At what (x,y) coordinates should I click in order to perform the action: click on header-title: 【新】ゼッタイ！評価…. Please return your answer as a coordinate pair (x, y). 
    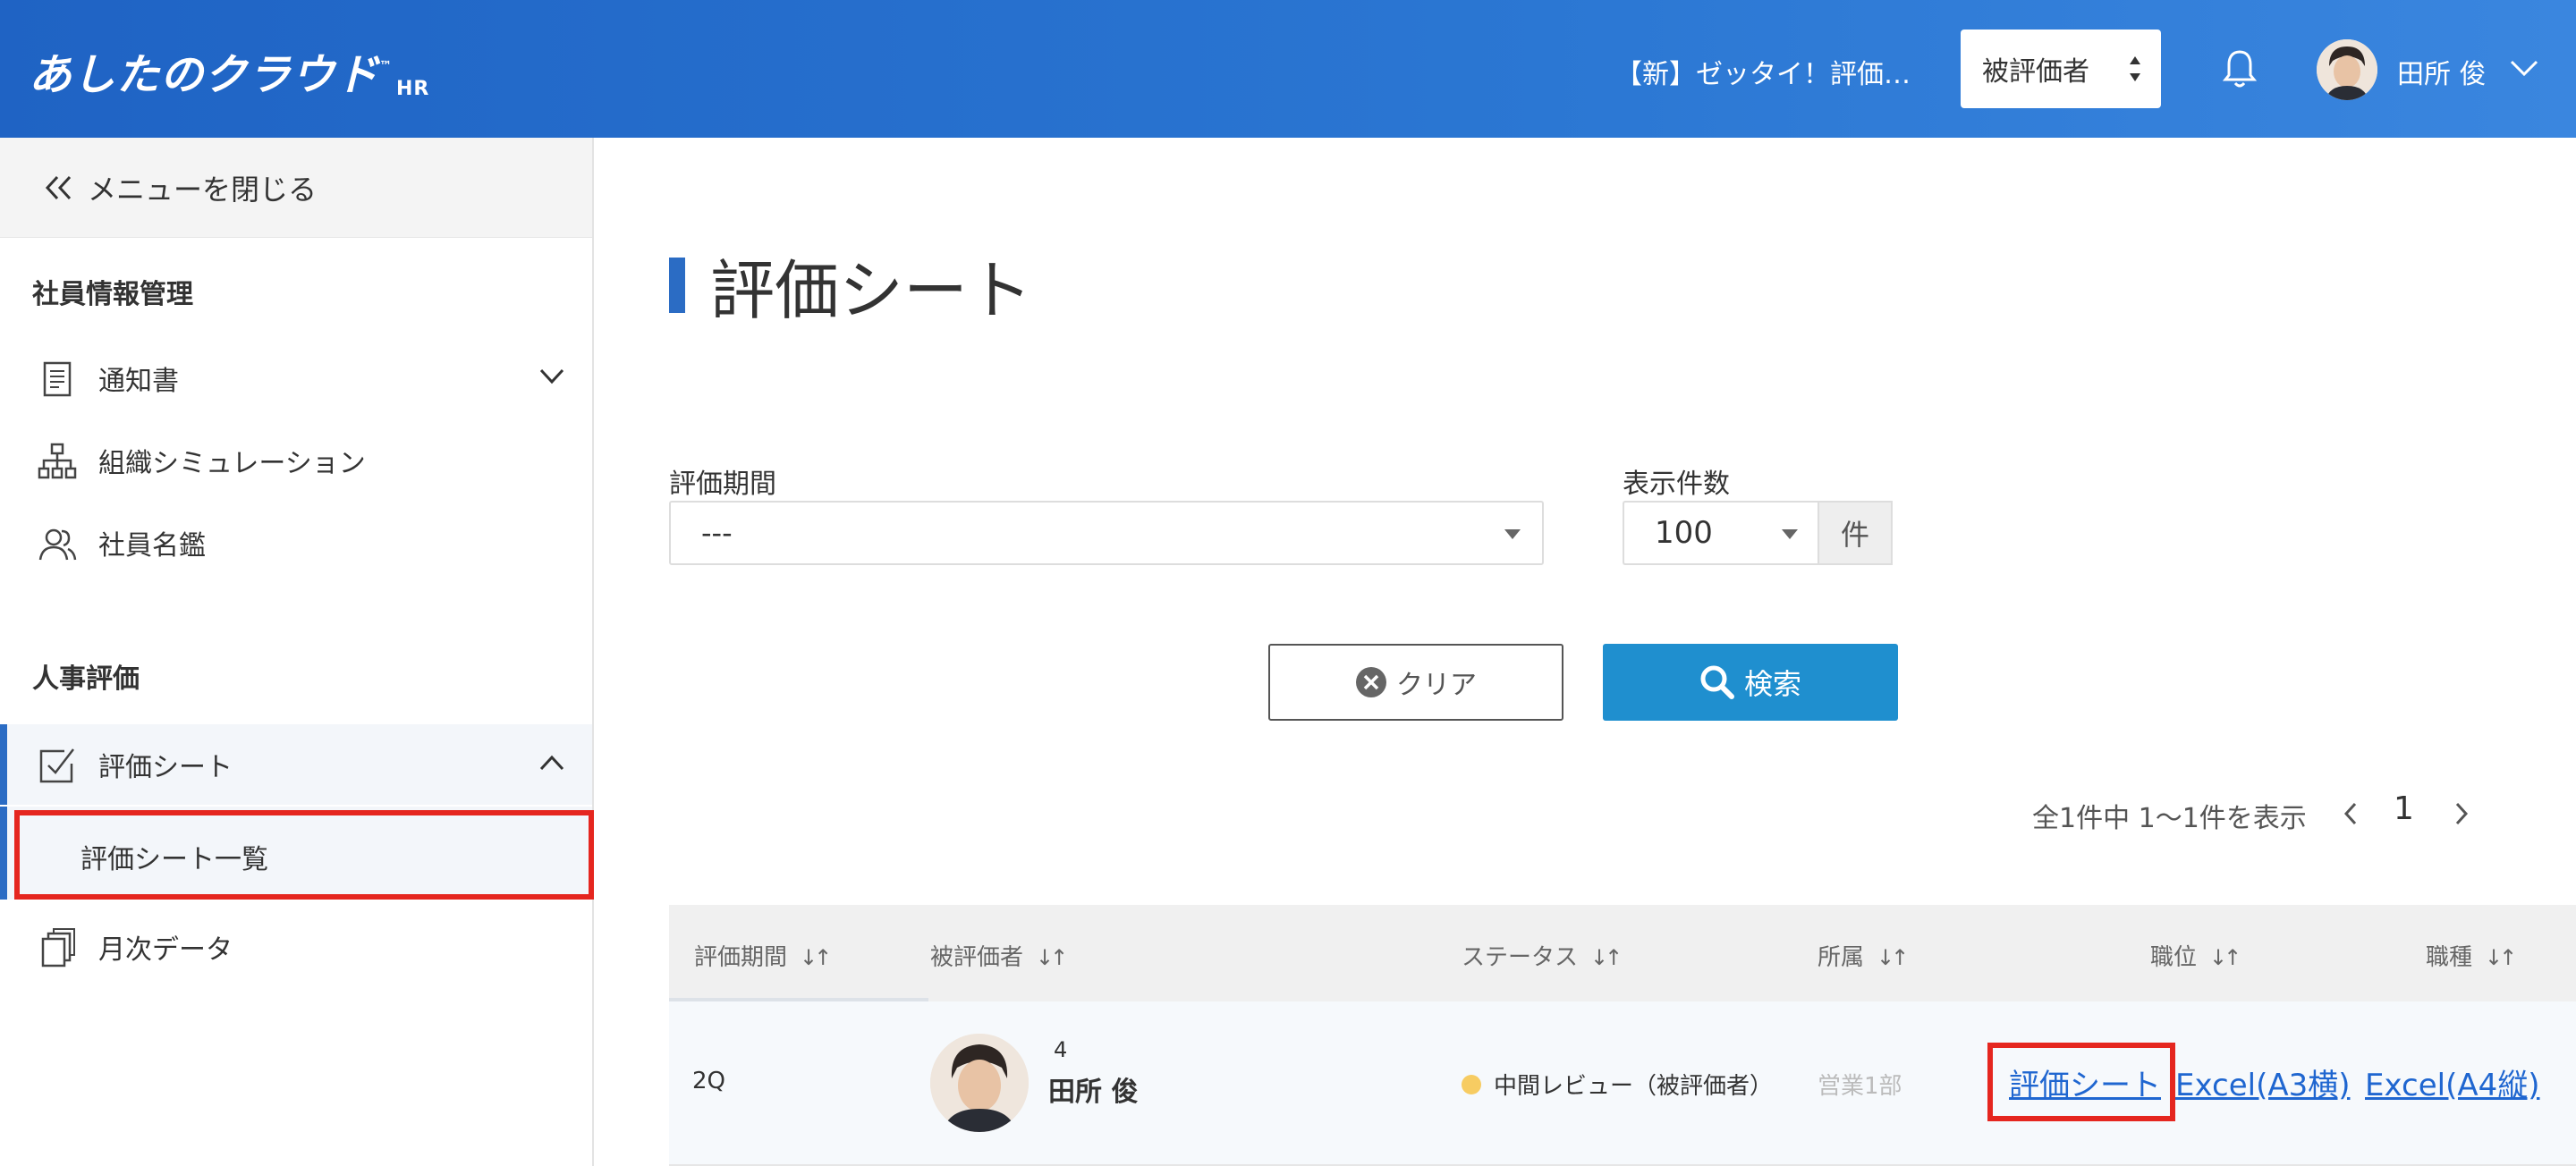
    Looking at the image, I should click on (1763, 71).